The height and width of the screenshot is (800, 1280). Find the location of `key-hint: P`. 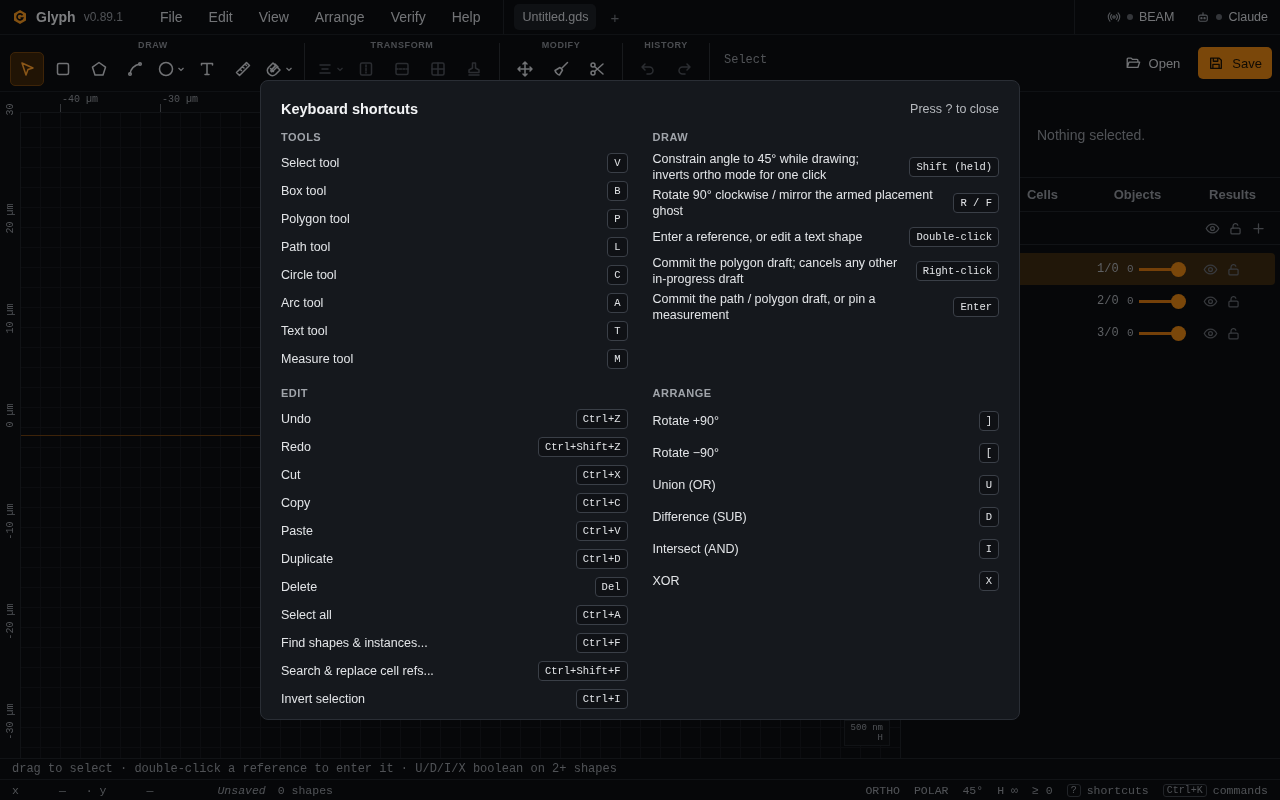

key-hint: P is located at coordinates (617, 219).